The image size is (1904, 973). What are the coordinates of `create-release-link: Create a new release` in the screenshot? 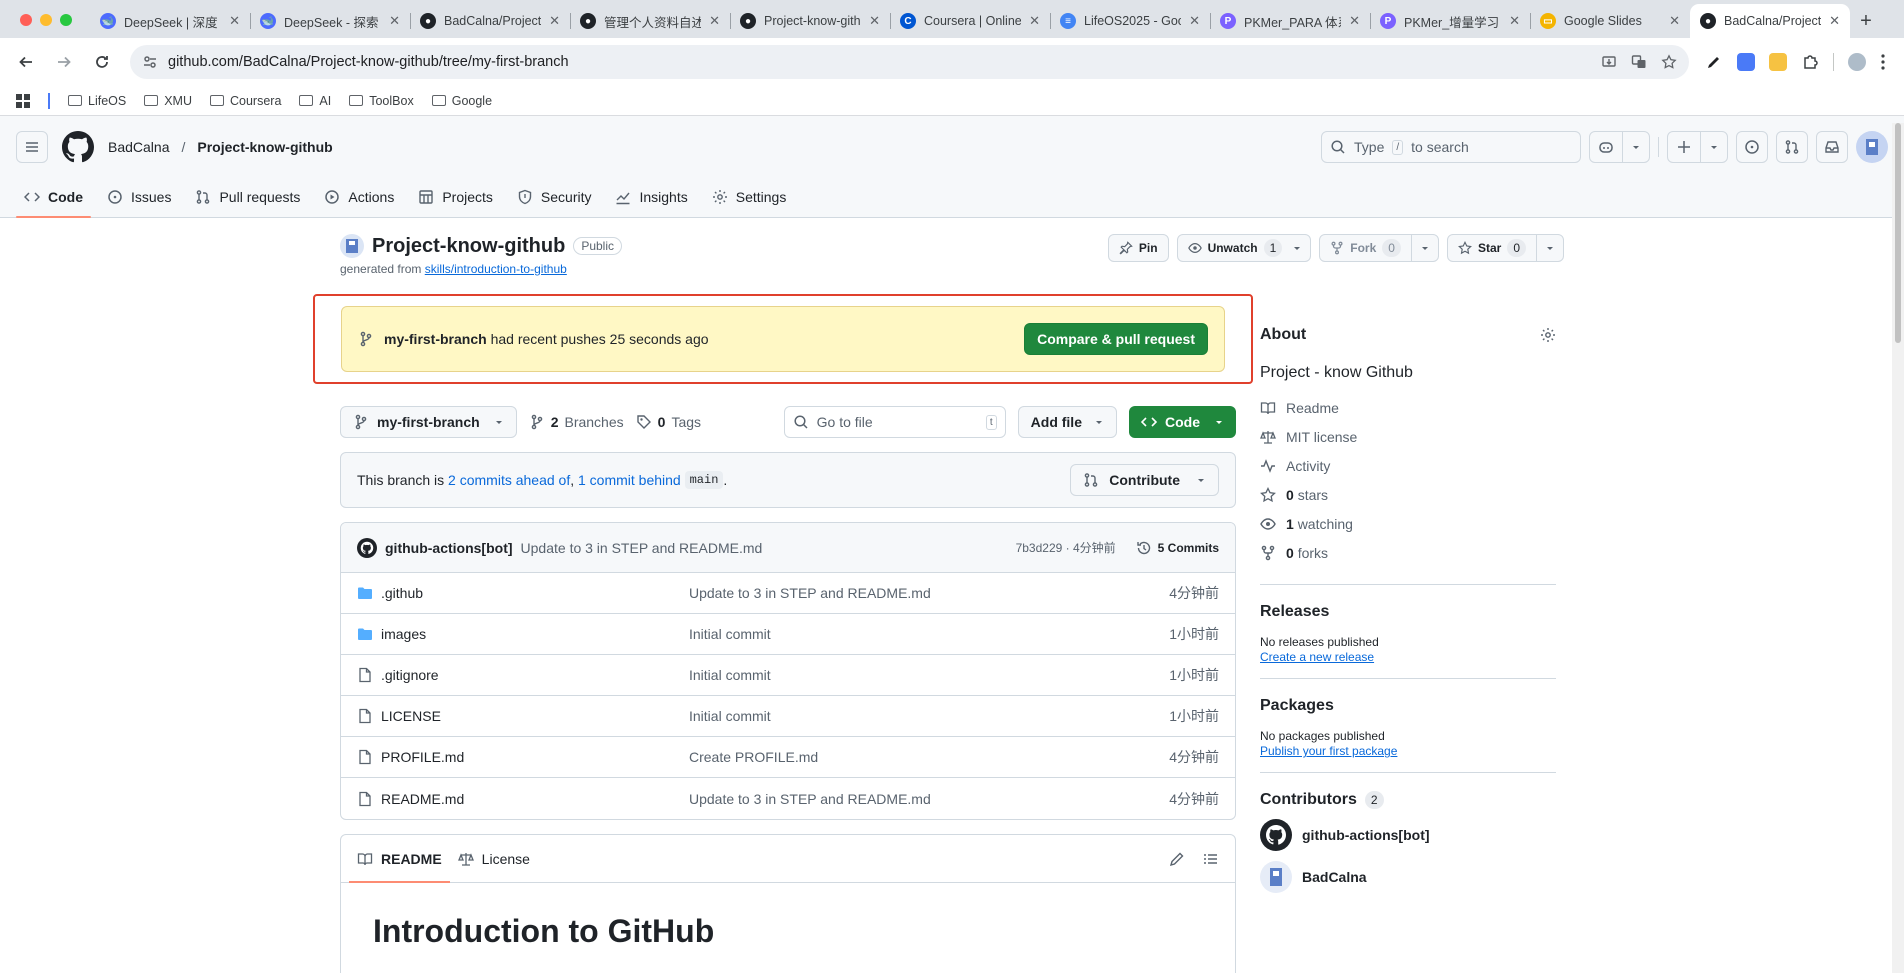 It's located at (1408, 657).